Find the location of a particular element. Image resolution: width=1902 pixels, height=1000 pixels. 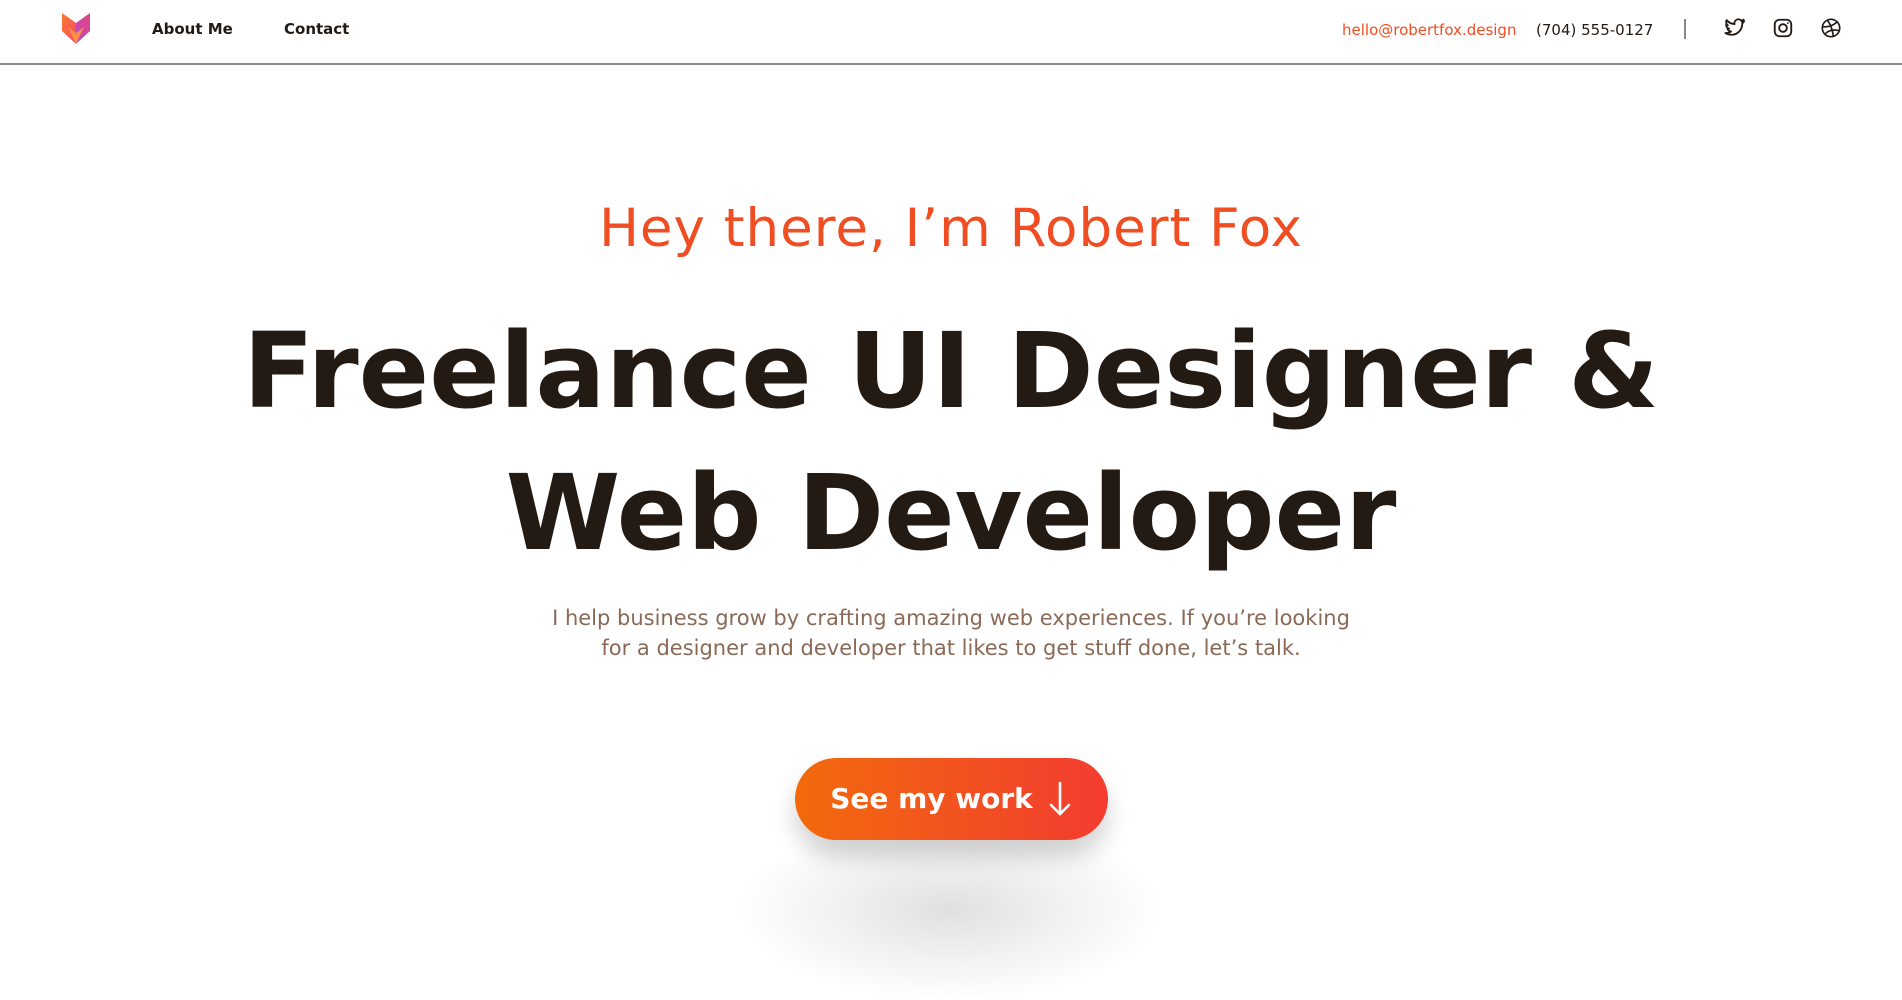

header-divider is located at coordinates (1685, 29).